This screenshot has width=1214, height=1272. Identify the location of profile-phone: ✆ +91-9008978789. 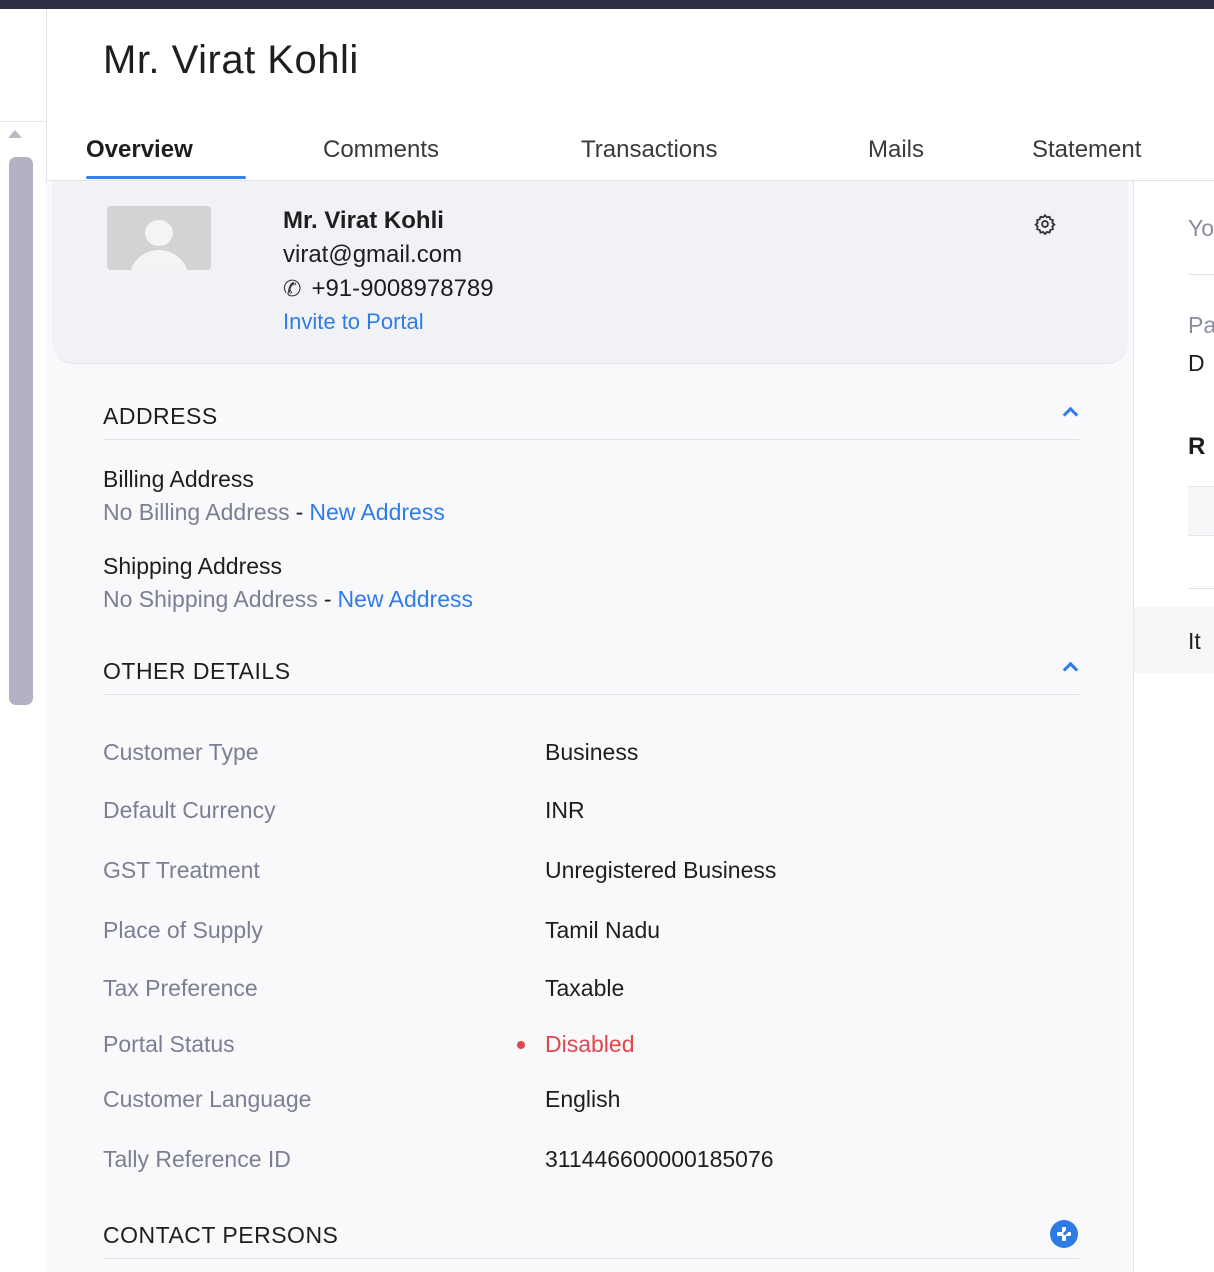
(388, 289).